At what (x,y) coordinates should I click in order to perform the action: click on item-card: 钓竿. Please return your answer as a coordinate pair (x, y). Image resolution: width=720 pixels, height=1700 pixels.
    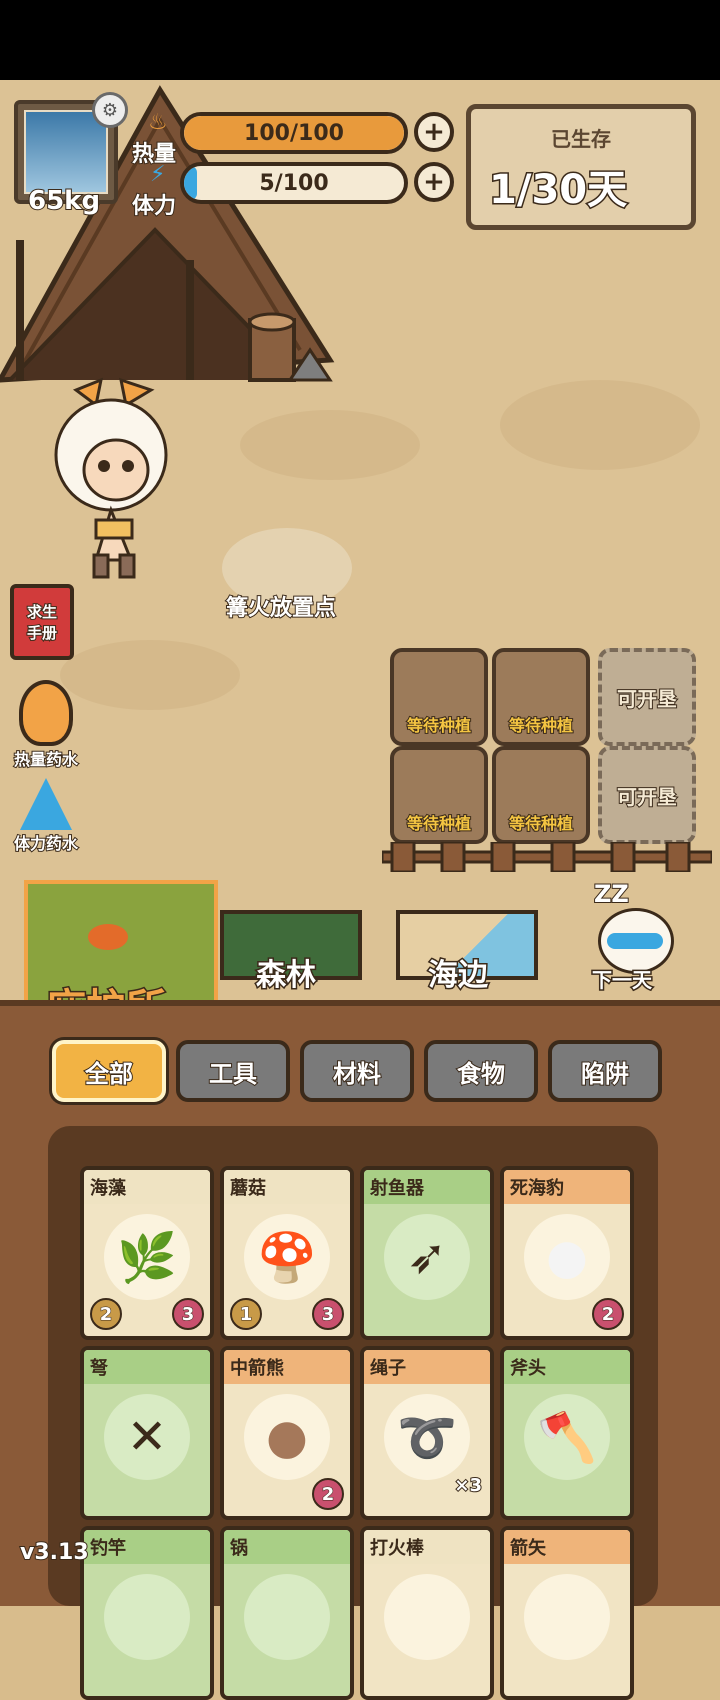
    Looking at the image, I should click on (147, 1613).